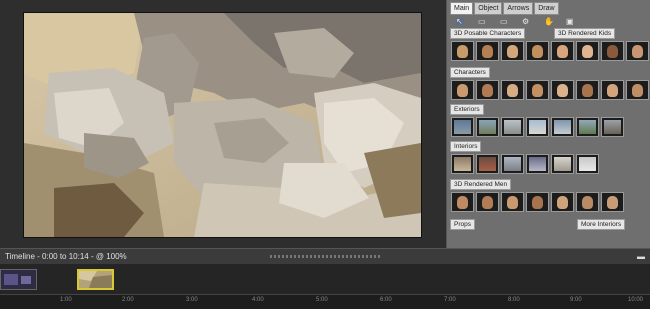 The image size is (650, 309). What do you see at coordinates (546, 8) in the screenshot?
I see `tab-draw: Draw` at bounding box center [546, 8].